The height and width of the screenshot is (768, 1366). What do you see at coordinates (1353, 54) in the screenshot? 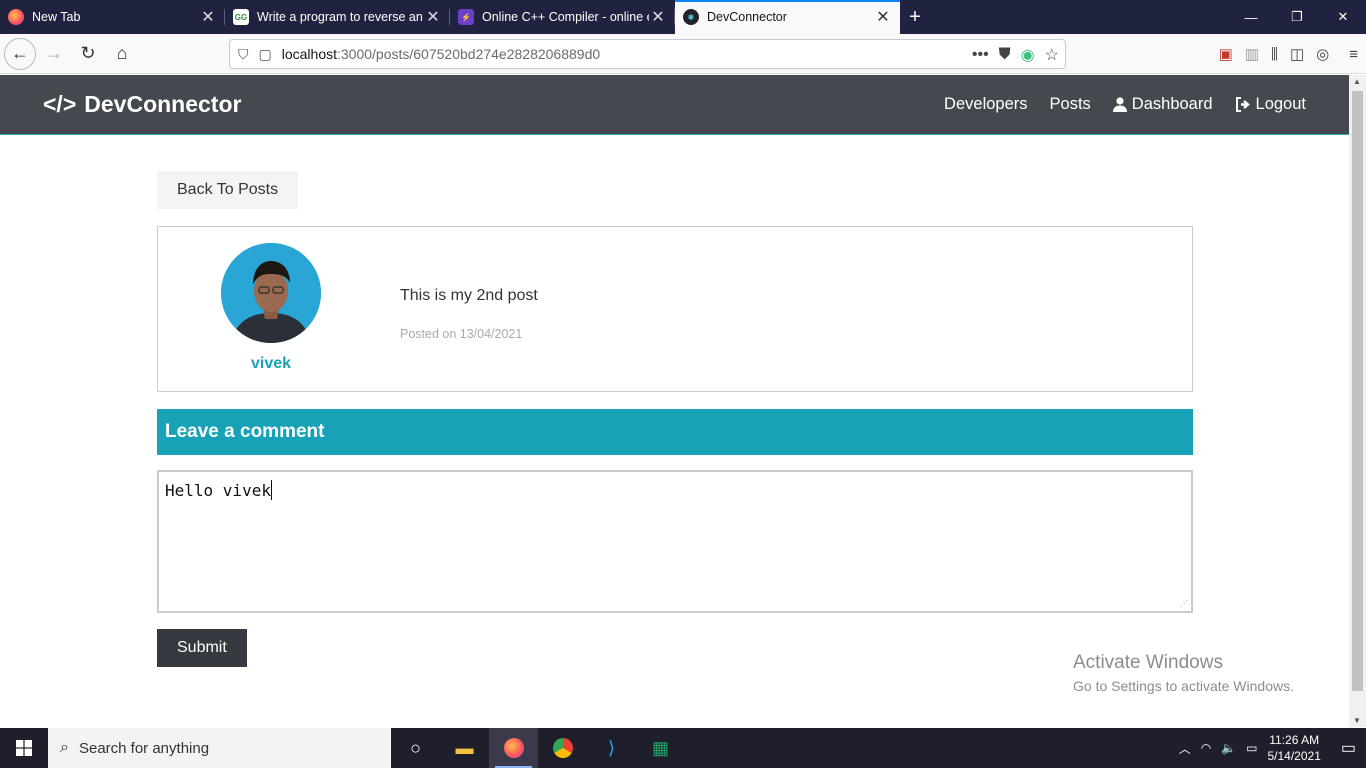
I see `menu-icon: ≡` at bounding box center [1353, 54].